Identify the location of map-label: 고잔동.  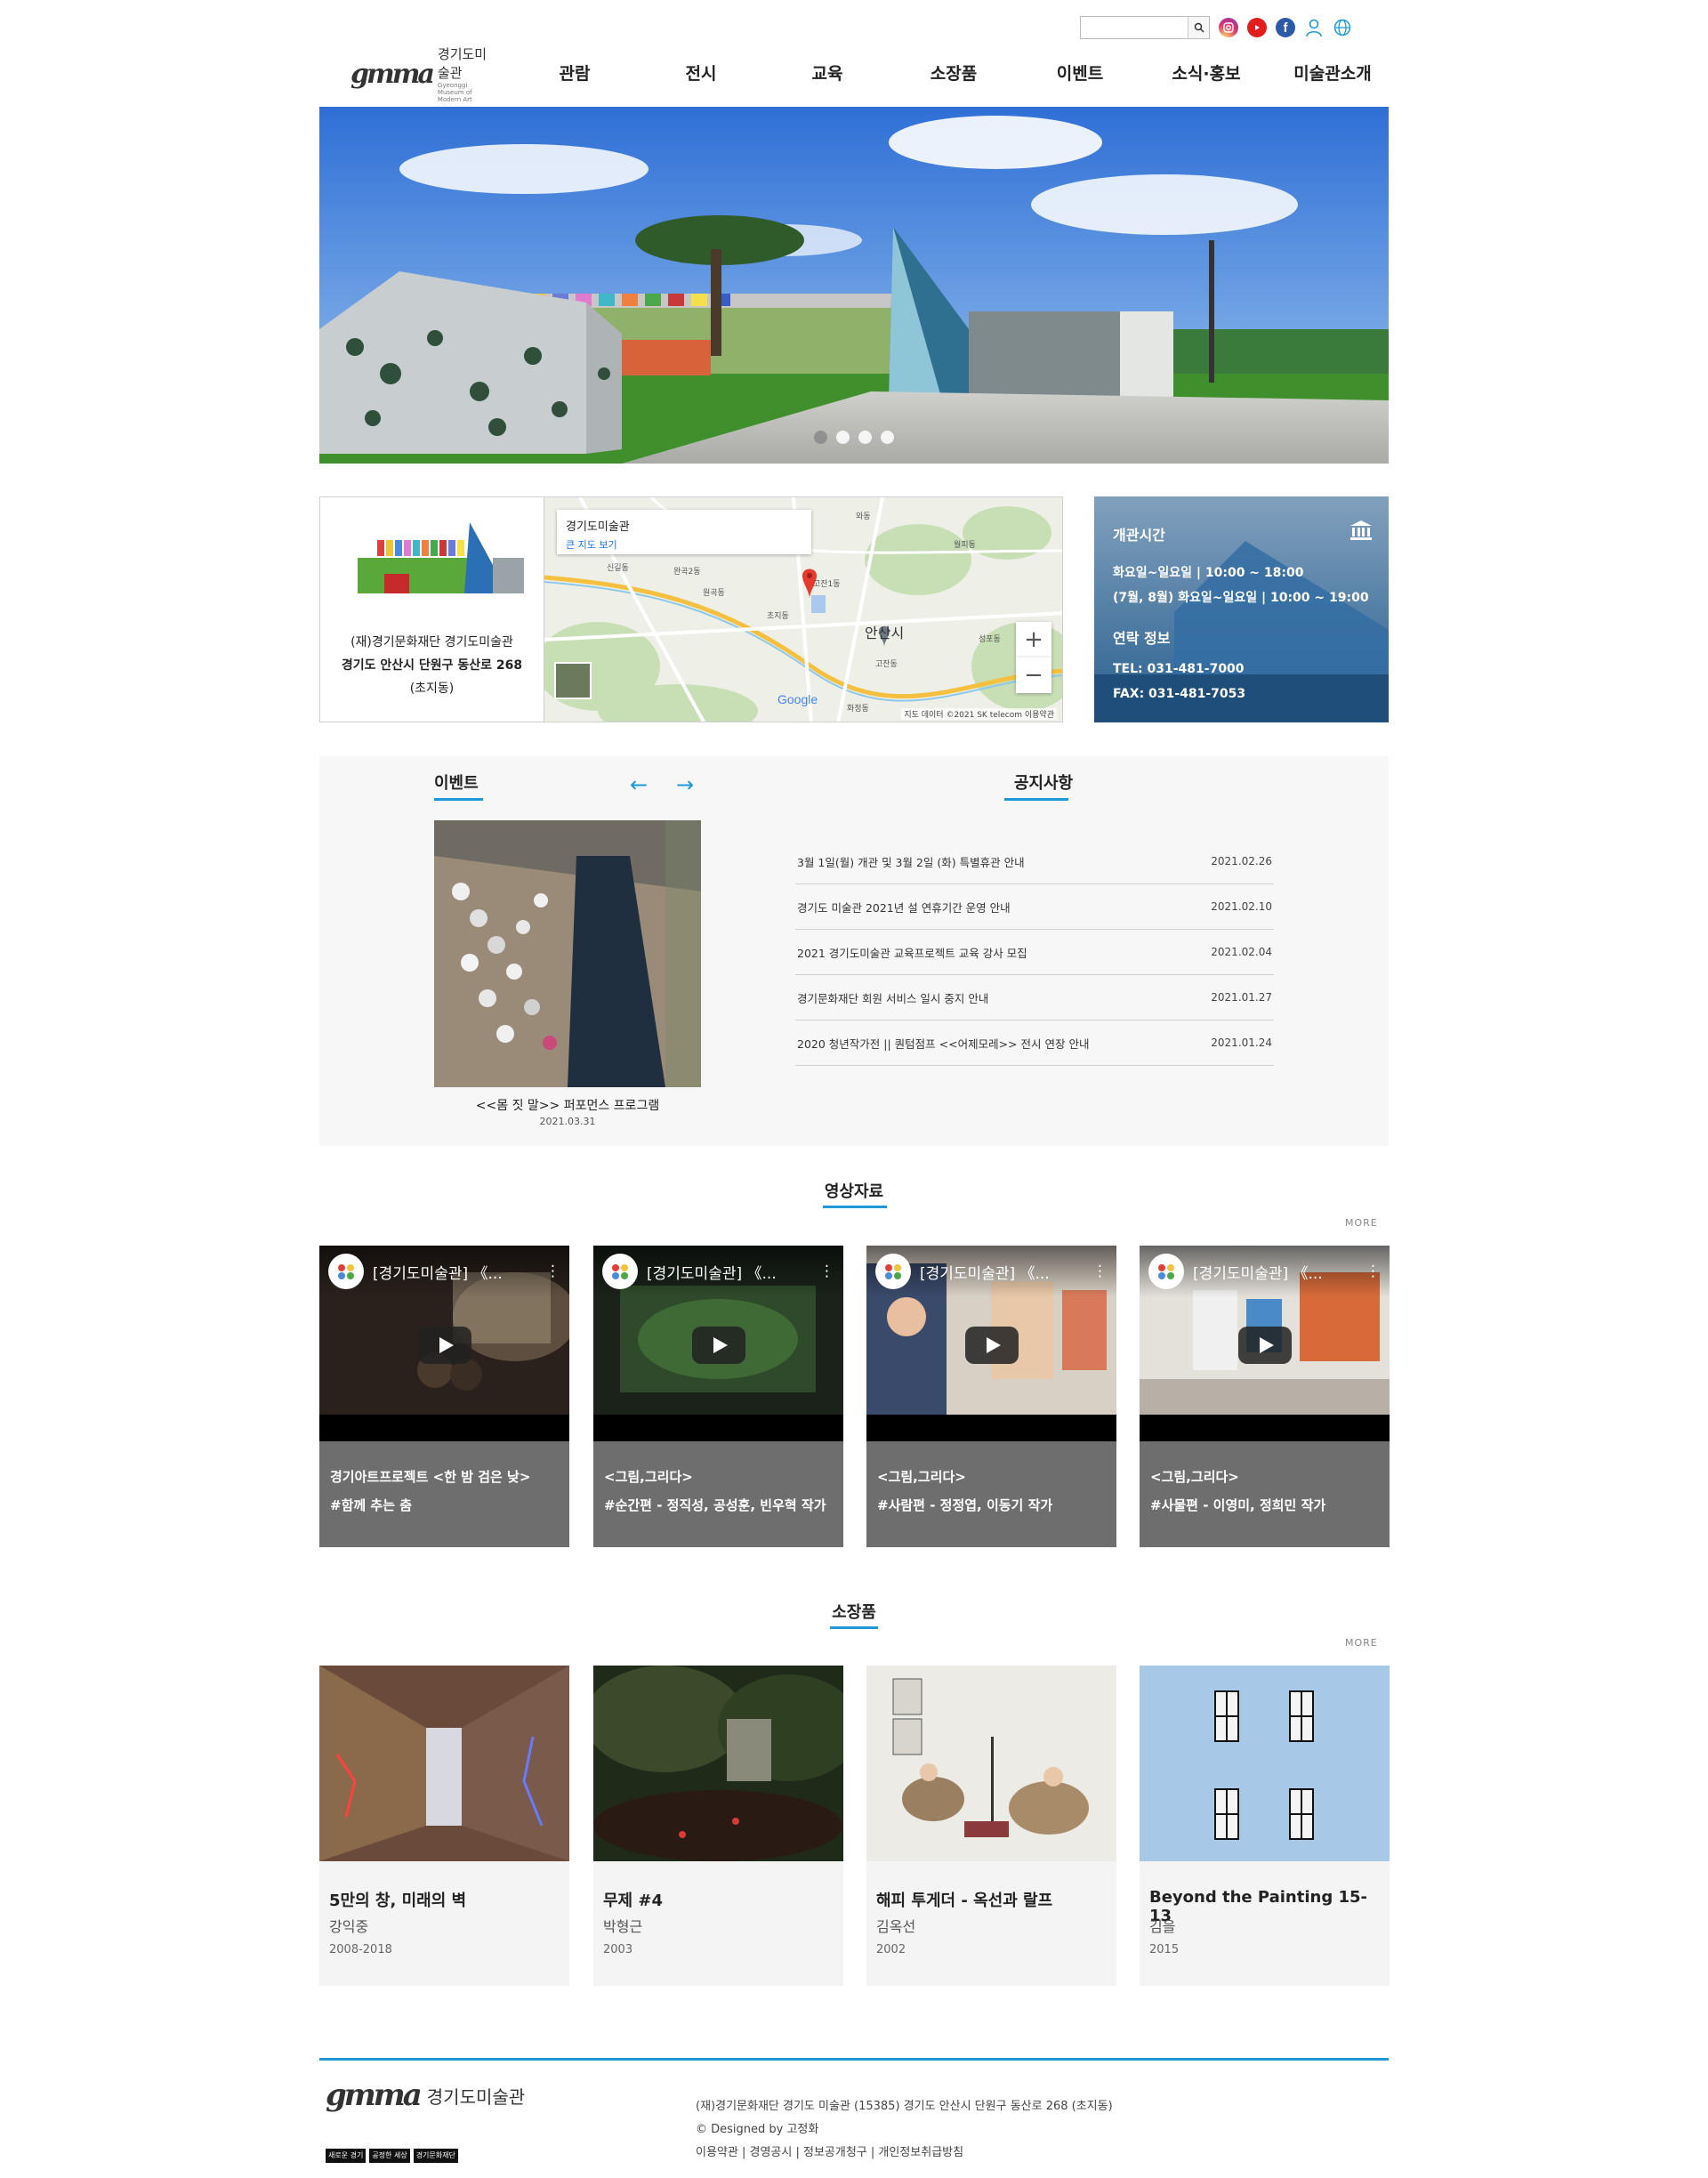
(886, 664).